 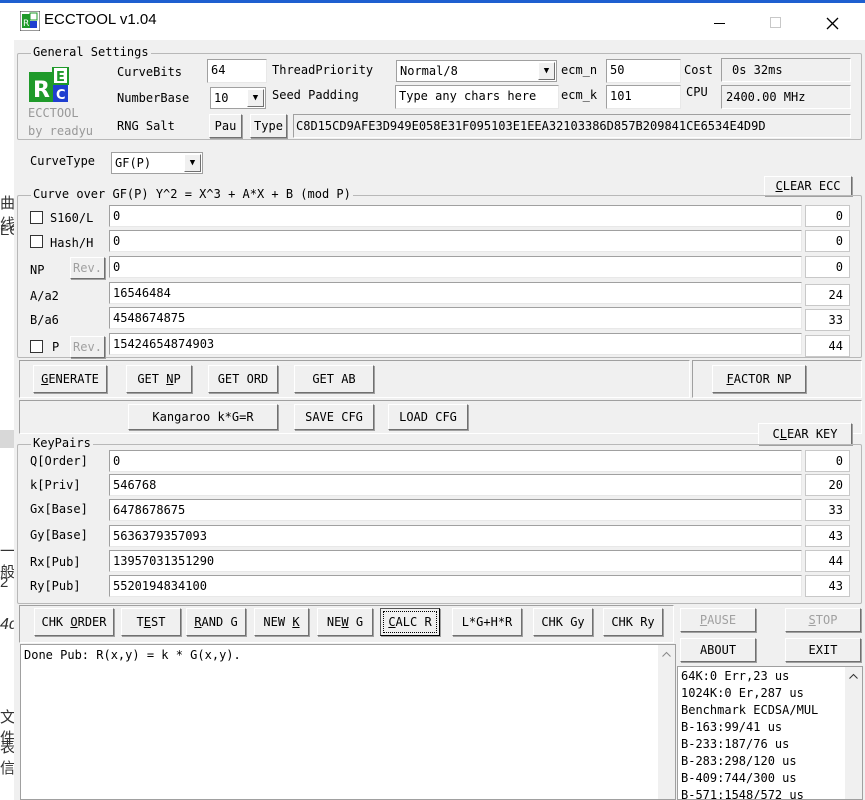 What do you see at coordinates (37, 270) in the screenshot?
I see `curve-row-label: NP` at bounding box center [37, 270].